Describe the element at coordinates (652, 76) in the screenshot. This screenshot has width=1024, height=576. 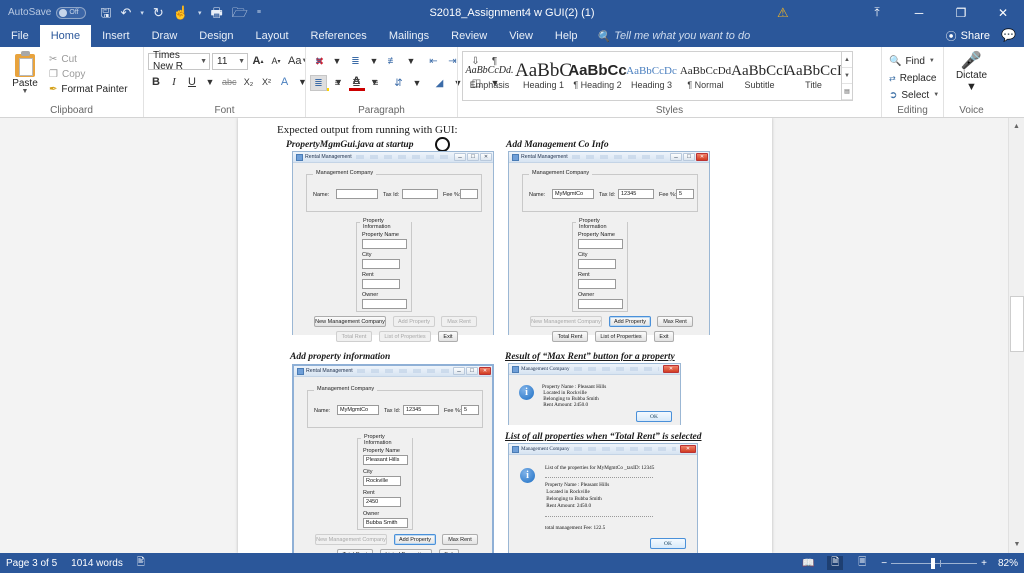
I see `style-heading-3: AaBbCcDc Heading 3` at that location.